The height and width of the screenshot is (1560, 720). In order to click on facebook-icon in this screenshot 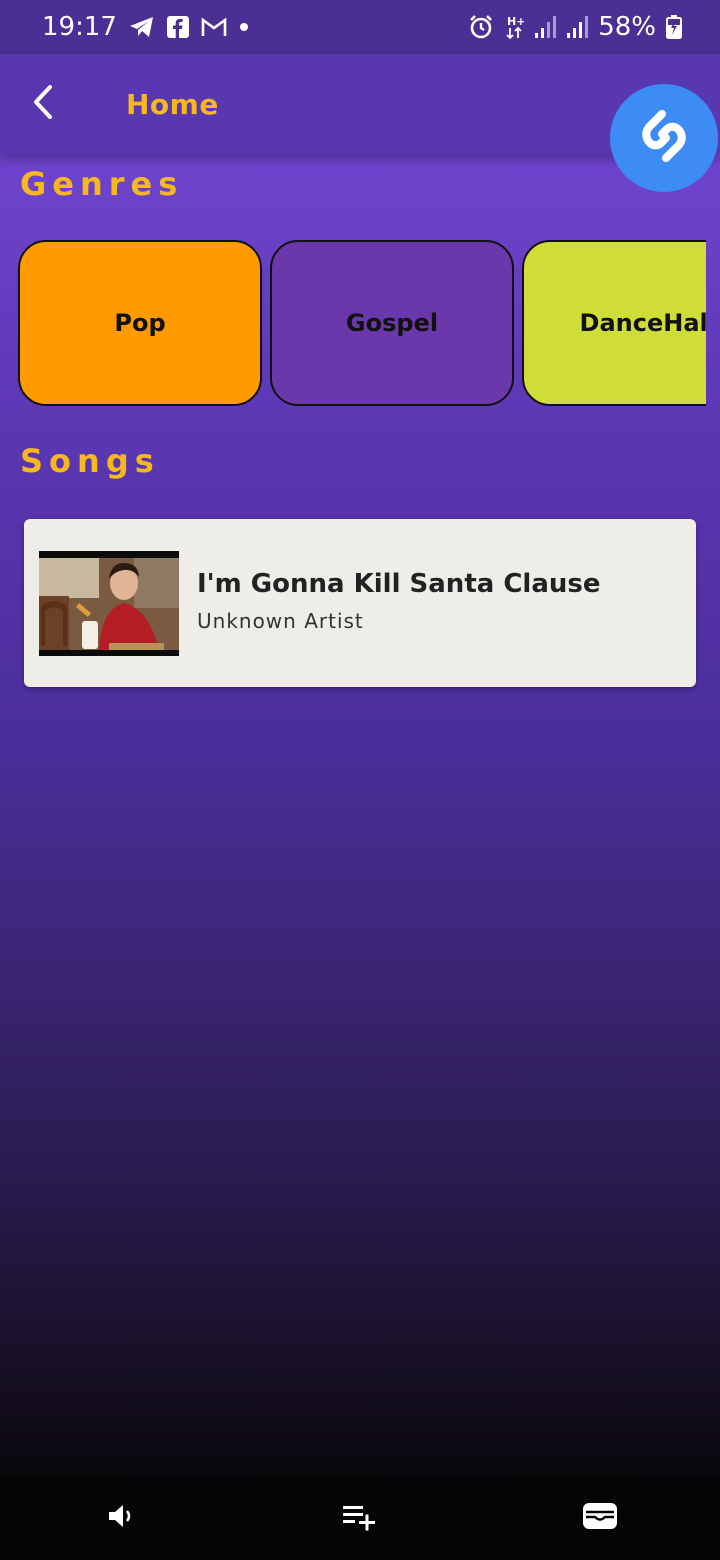, I will do `click(177, 27)`.